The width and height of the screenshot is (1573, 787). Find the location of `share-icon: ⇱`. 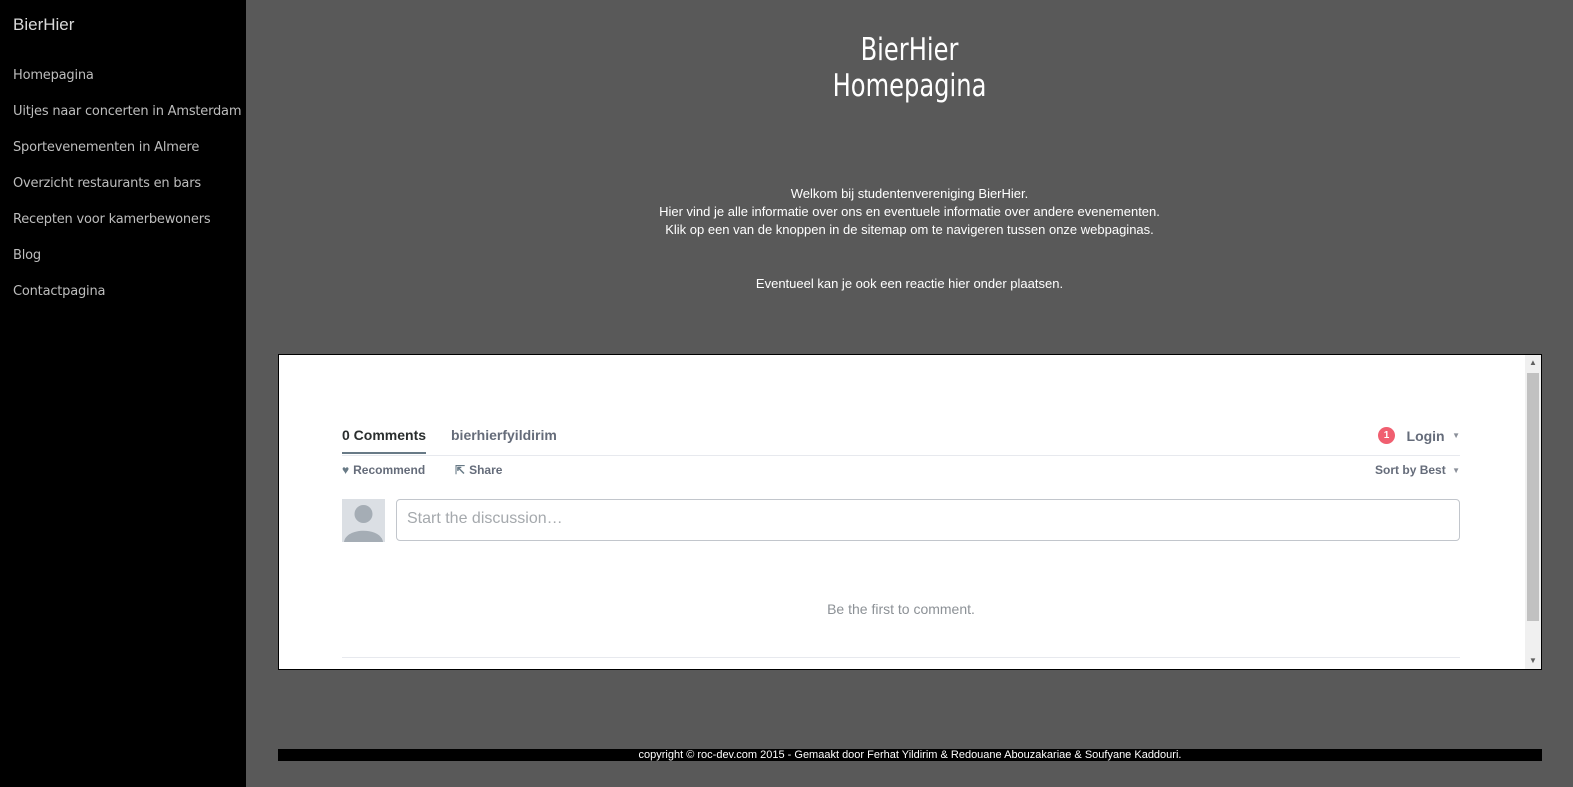

share-icon: ⇱ is located at coordinates (460, 470).